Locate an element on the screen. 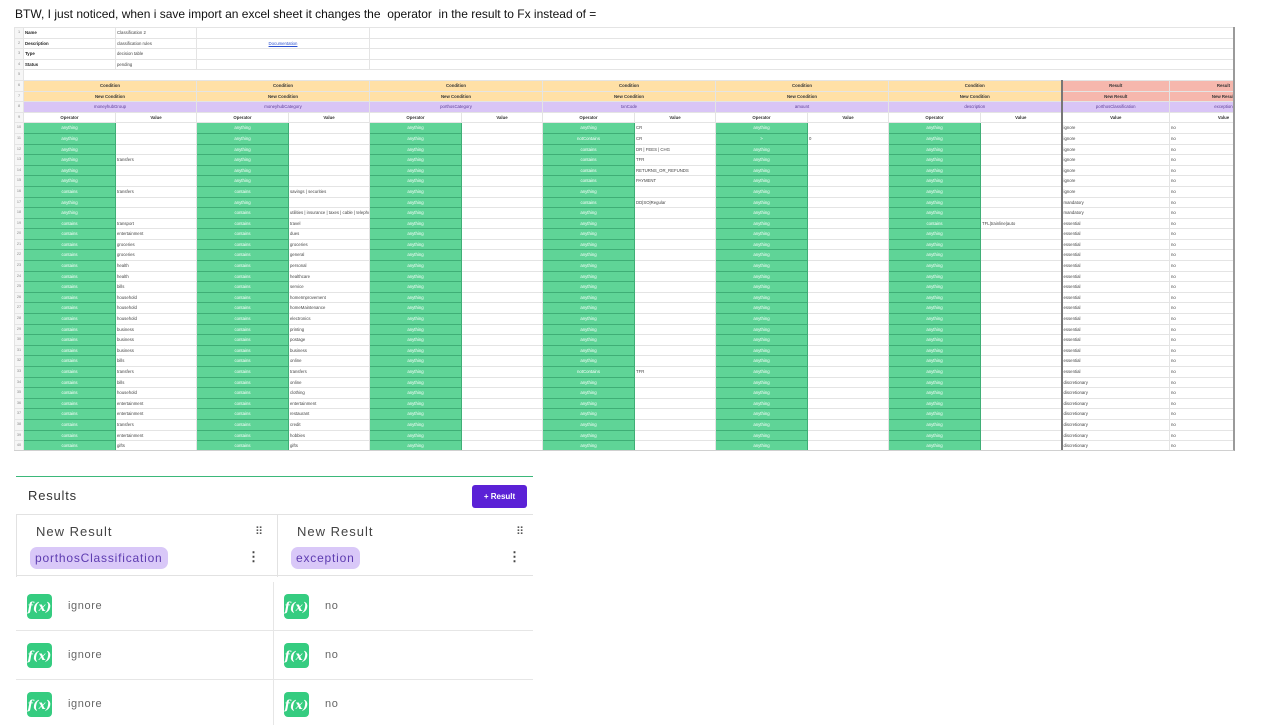  row-number: 2 is located at coordinates (19, 43).